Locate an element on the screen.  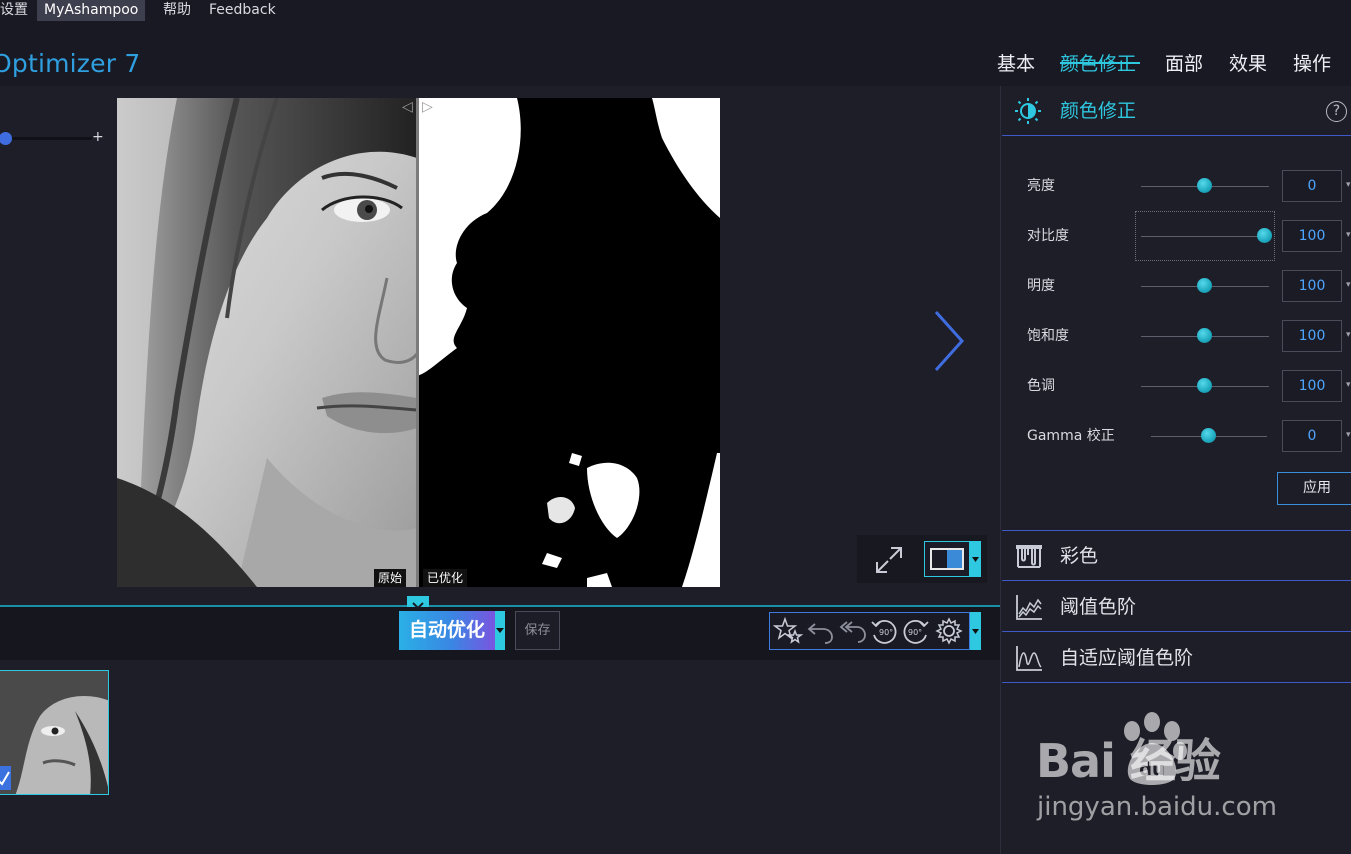
panel-title: 颜色修正 is located at coordinates (1098, 111).